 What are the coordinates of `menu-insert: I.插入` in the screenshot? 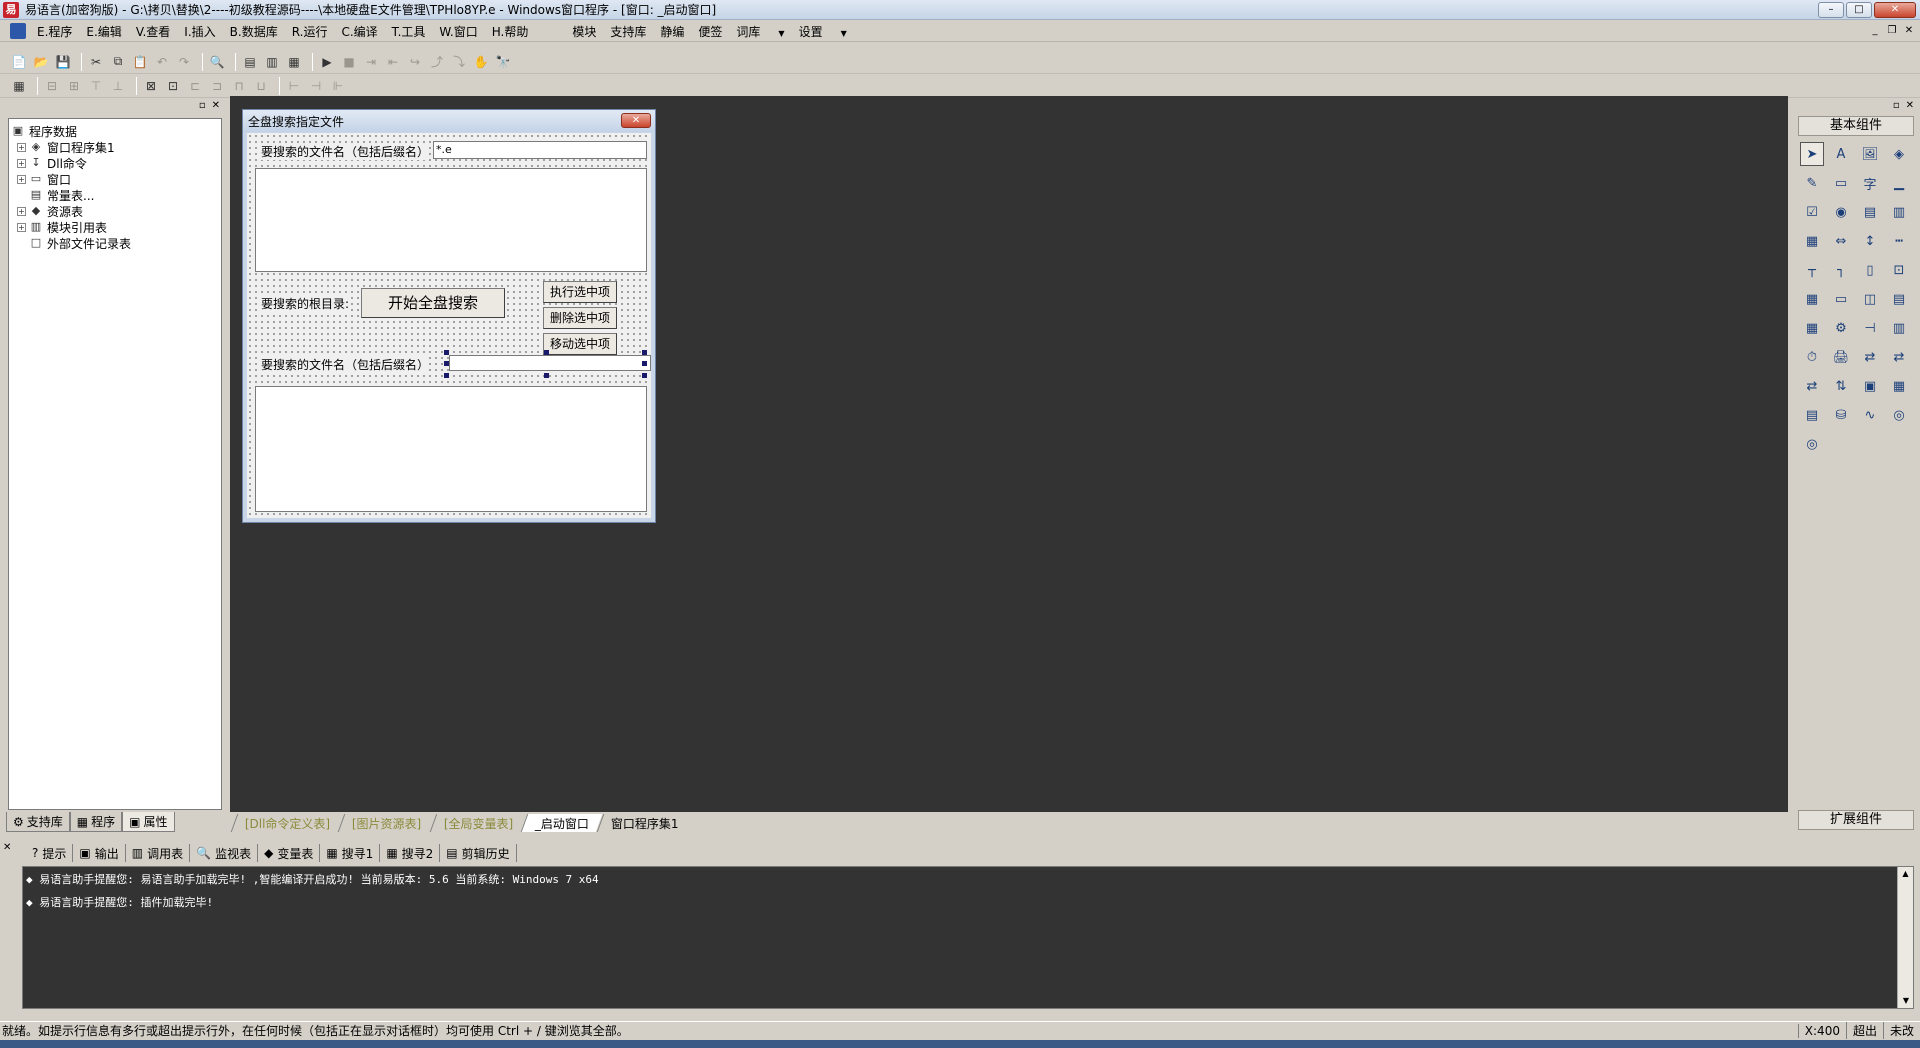 It's located at (199, 31).